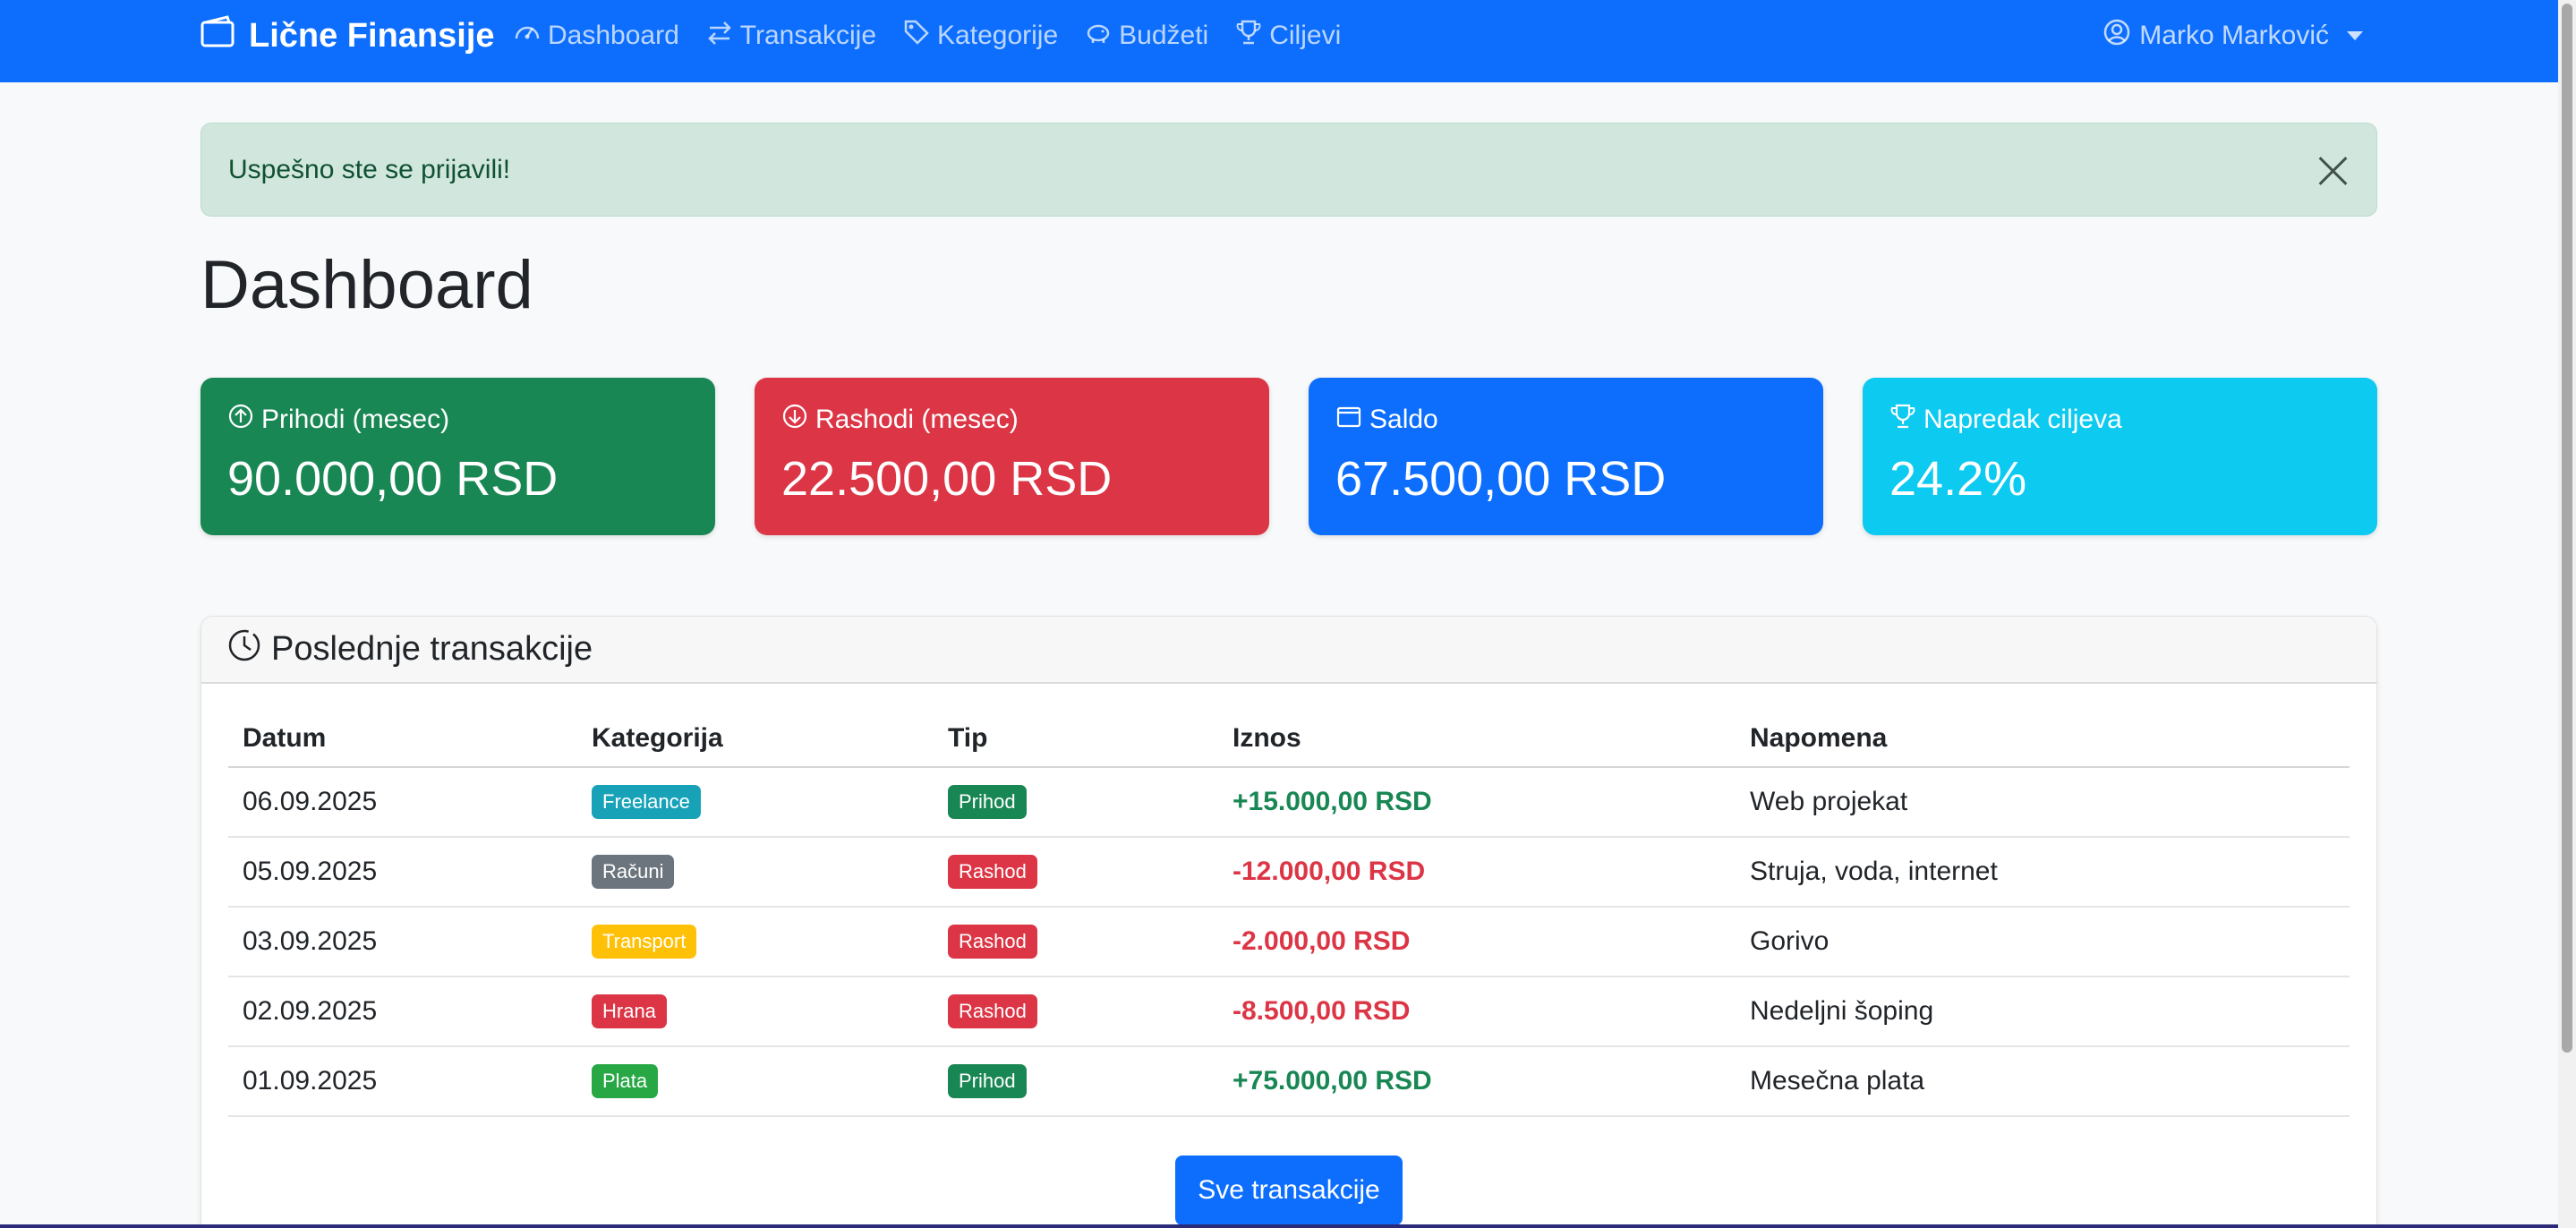 The width and height of the screenshot is (2576, 1228). I want to click on stat-card-expenses: Rashodi (mesec) 22.500,00 RSD, so click(1012, 456).